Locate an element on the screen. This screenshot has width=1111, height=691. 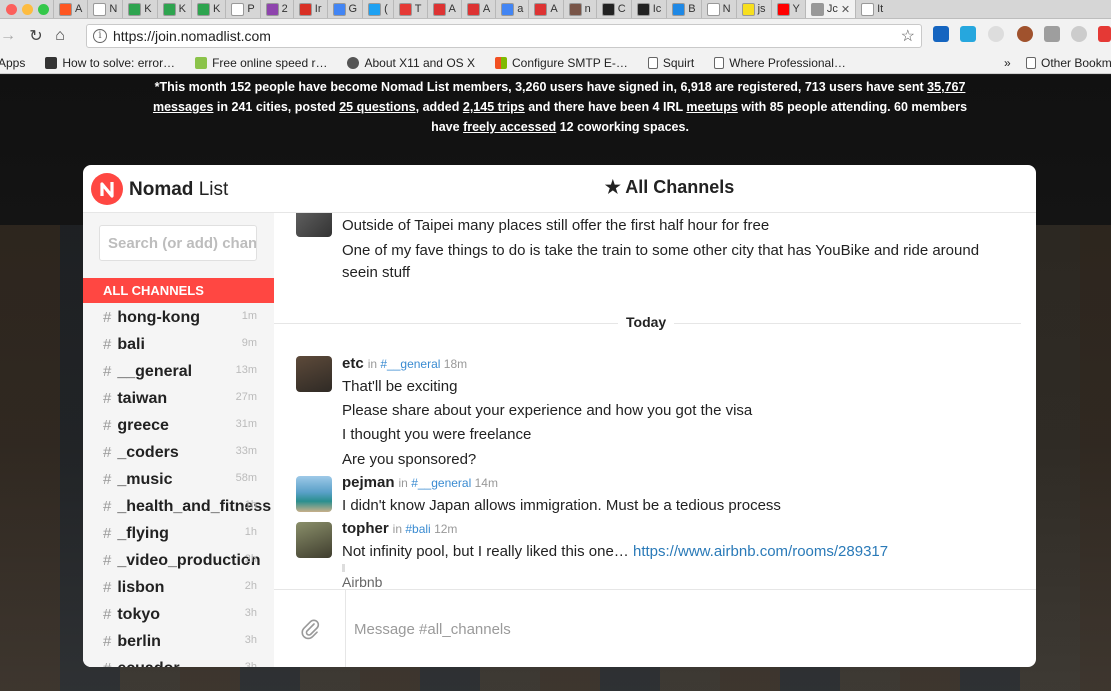
tab-favicon is located at coordinates (238, 9).